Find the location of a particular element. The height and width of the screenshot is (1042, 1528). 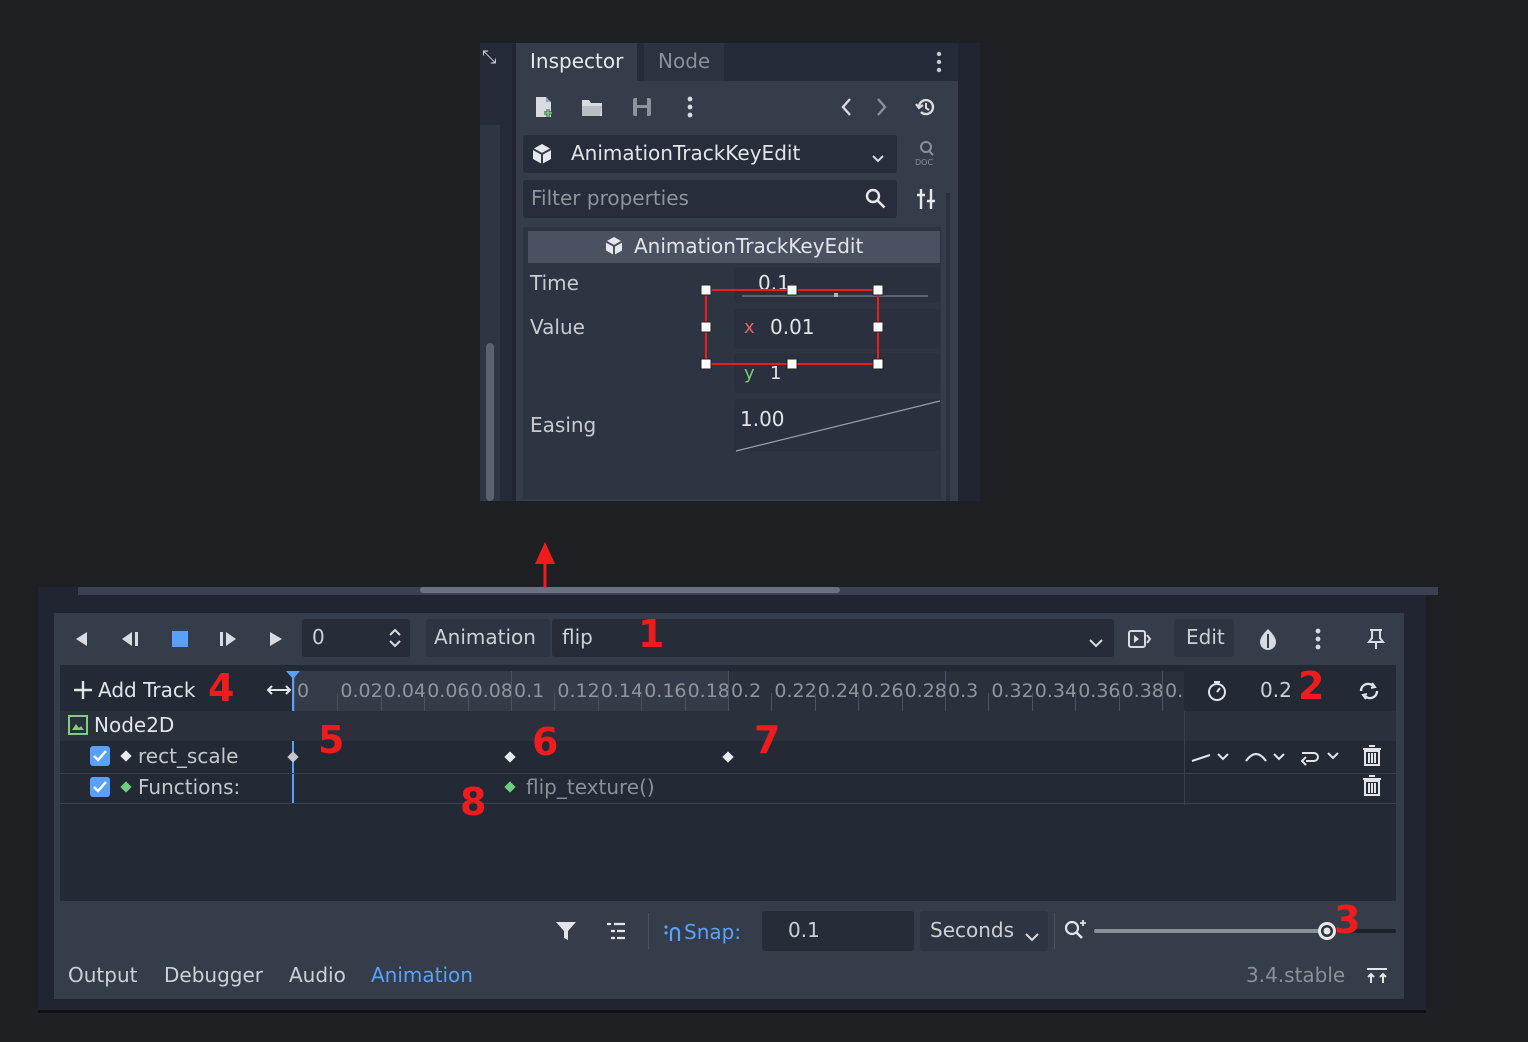

method-track-icon is located at coordinates (126, 787).